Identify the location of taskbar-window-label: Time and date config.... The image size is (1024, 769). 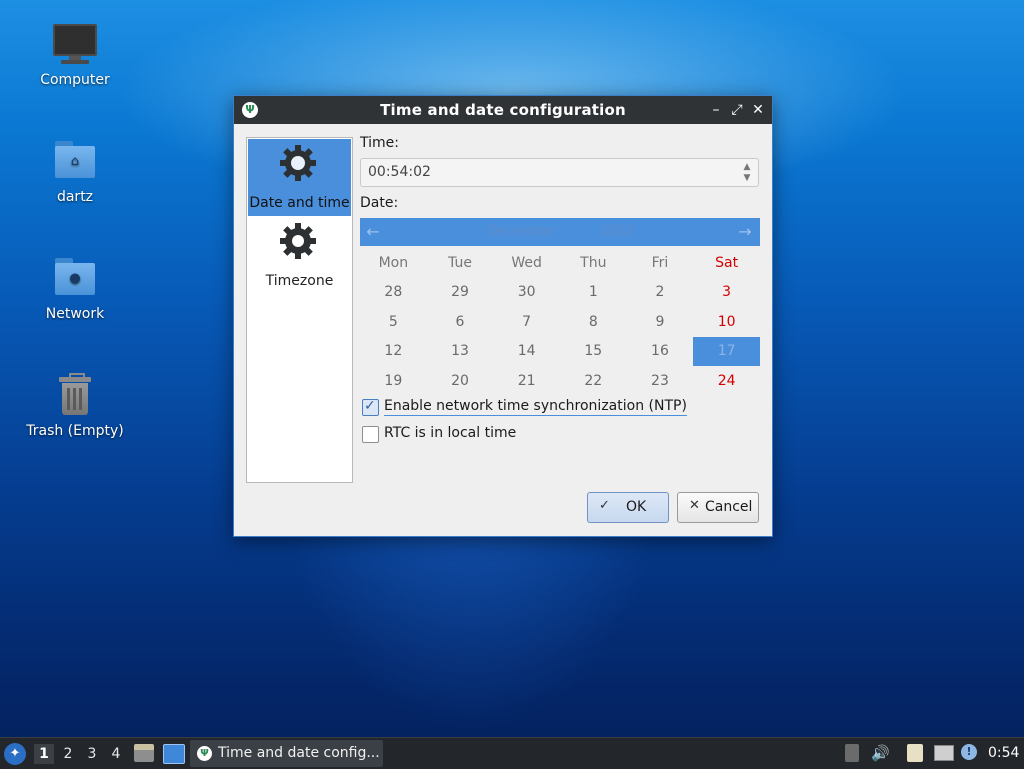
(299, 753).